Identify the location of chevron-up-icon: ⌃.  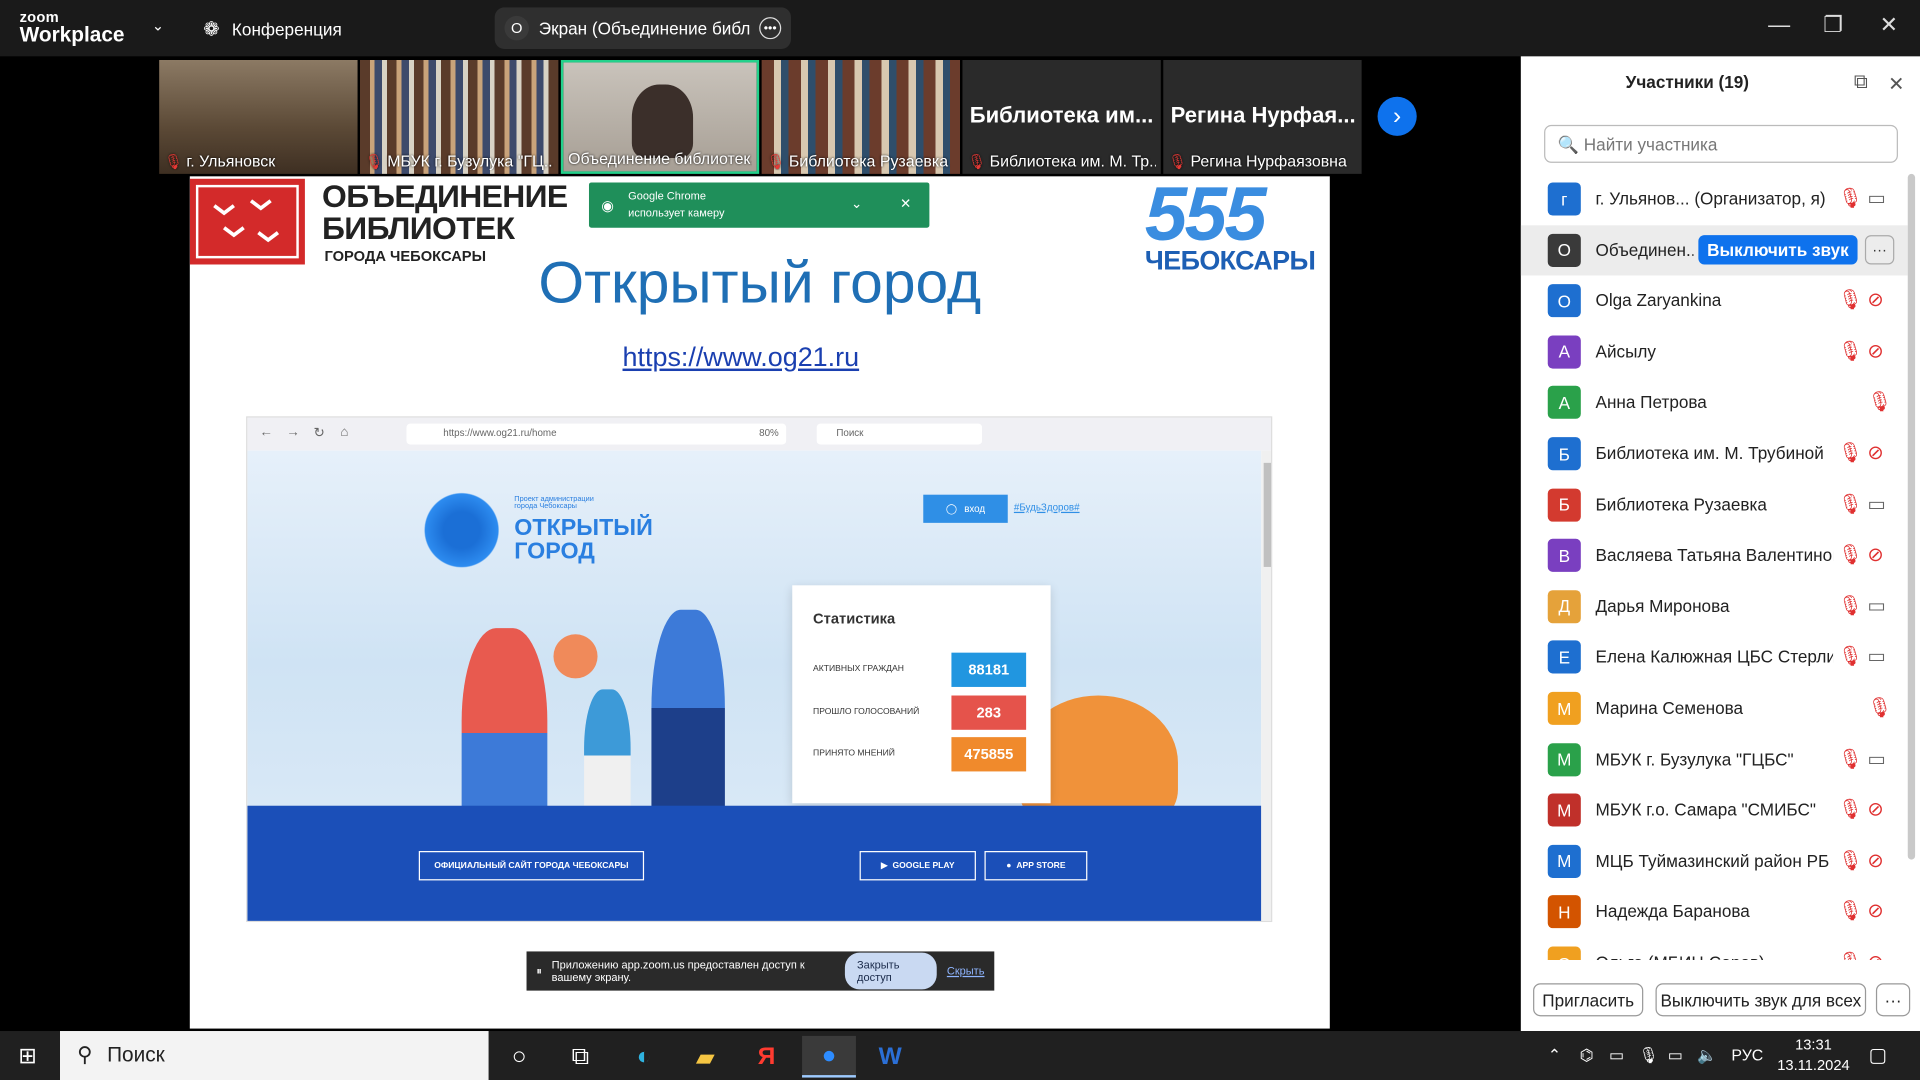
(1554, 1056).